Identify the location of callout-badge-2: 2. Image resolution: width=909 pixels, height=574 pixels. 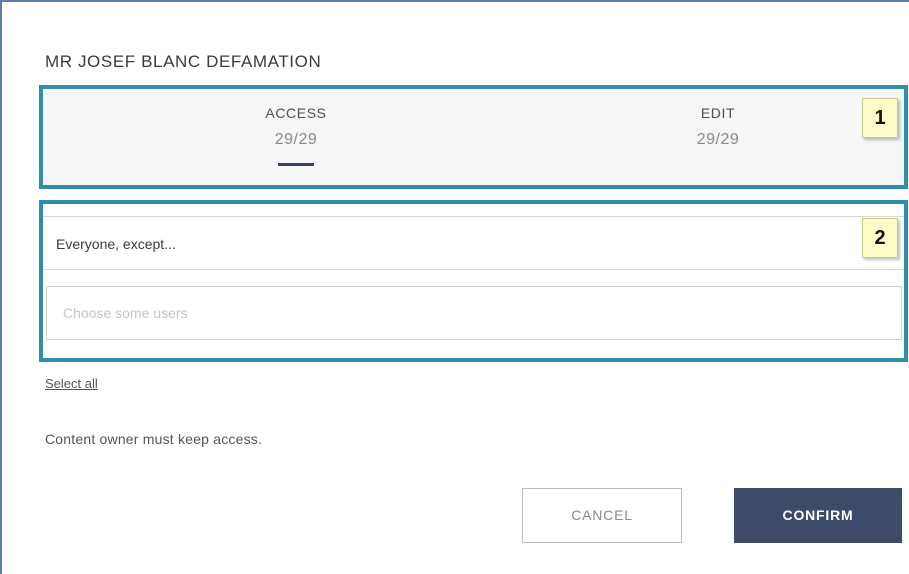
(880, 238).